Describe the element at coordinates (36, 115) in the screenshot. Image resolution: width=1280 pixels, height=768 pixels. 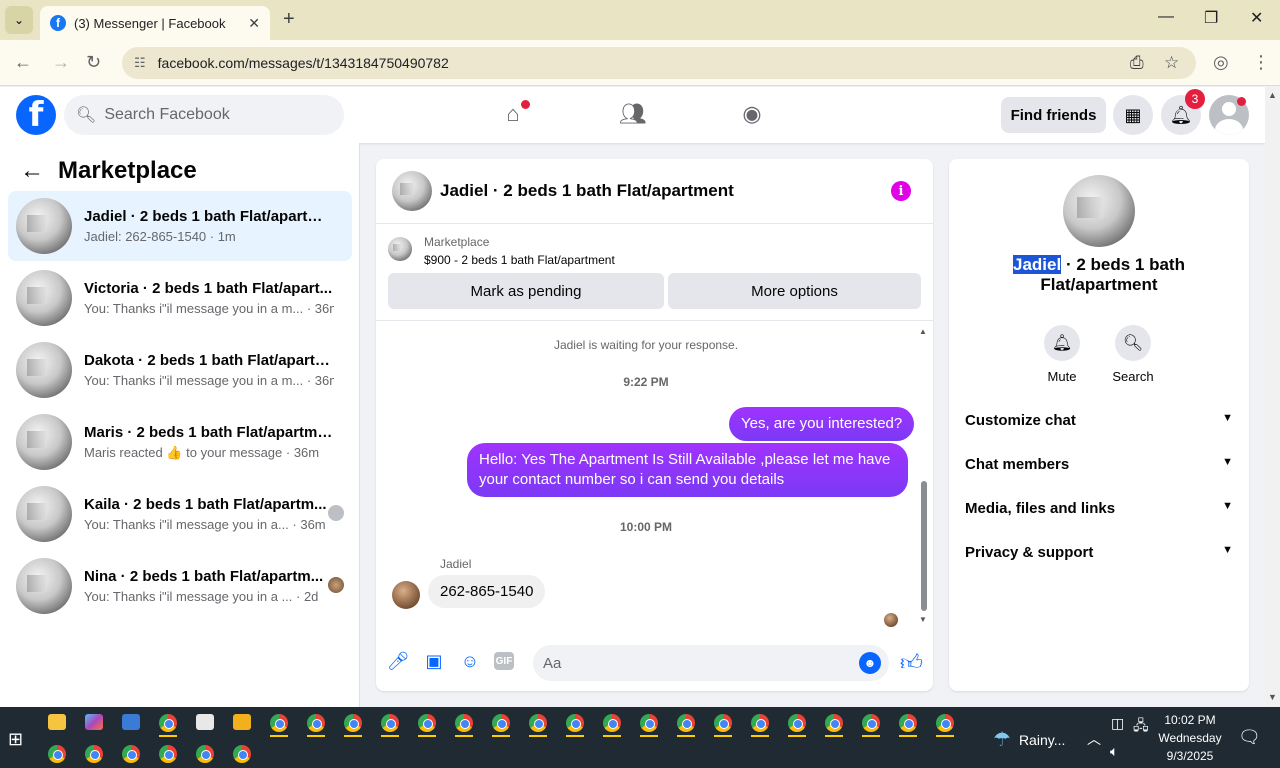
I see `facebook-logo-icon: f` at that location.